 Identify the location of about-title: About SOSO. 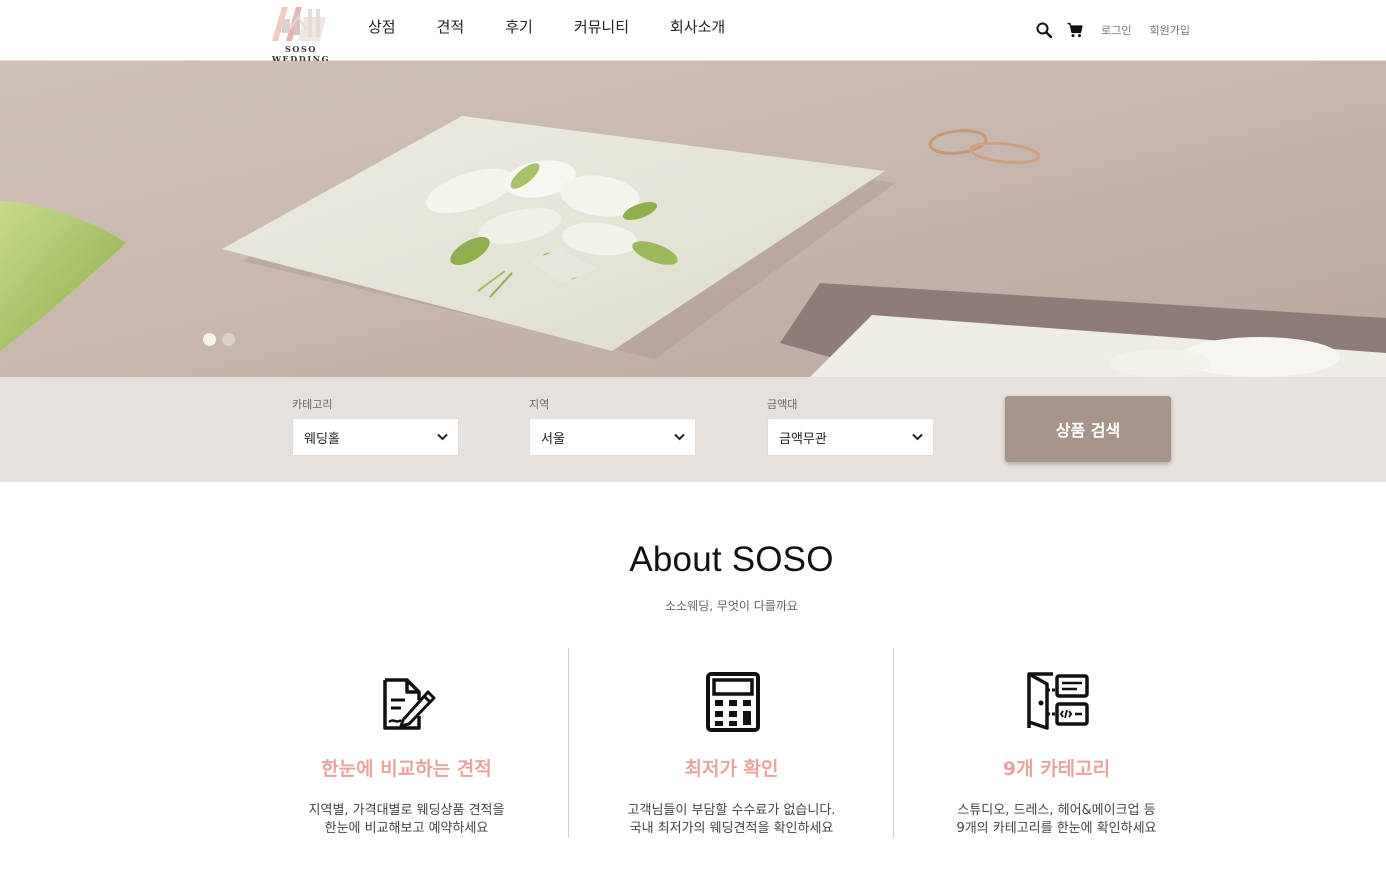
(731, 559).